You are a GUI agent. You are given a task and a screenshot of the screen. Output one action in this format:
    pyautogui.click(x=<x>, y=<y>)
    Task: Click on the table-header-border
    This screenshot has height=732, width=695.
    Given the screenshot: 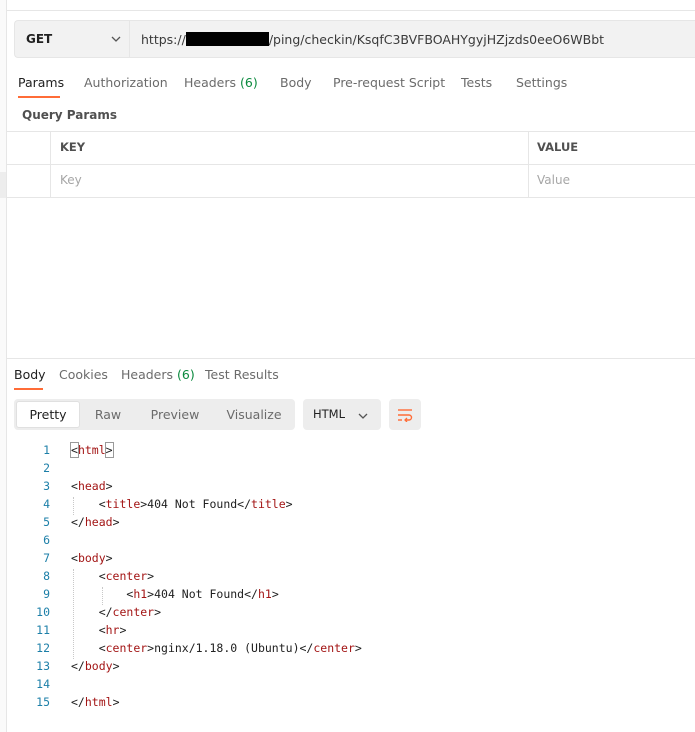 What is the action you would take?
    pyautogui.click(x=350, y=164)
    